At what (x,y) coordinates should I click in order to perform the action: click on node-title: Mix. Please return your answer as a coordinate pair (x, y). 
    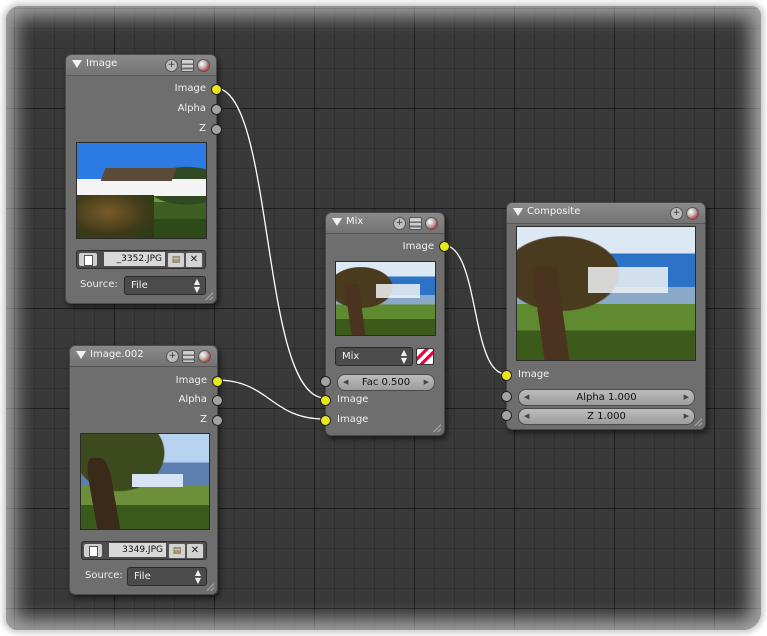
    Looking at the image, I should click on (355, 221).